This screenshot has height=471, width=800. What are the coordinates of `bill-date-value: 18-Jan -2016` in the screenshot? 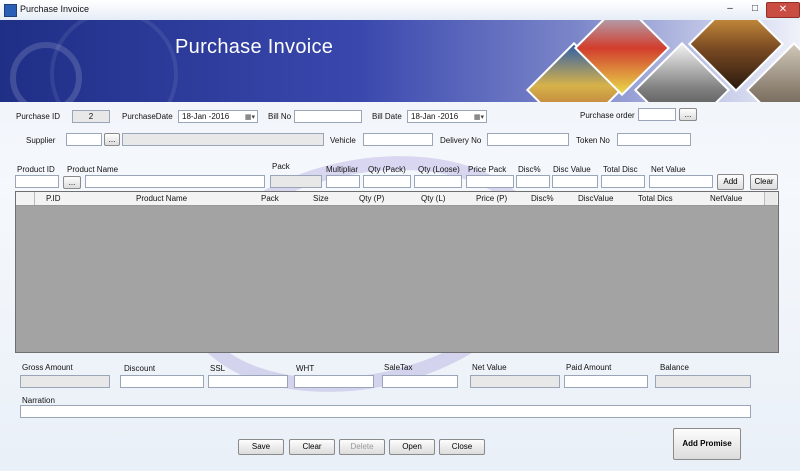 It's located at (435, 116).